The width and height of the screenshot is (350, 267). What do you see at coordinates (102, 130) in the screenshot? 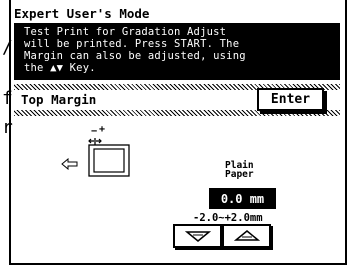
I see `plus-sign: +` at bounding box center [102, 130].